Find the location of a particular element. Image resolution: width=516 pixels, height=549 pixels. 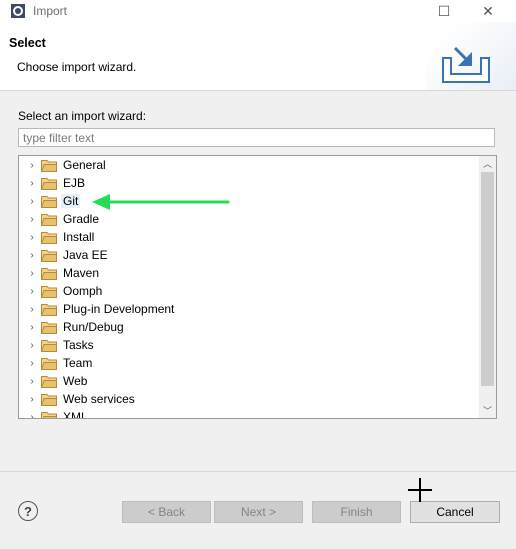

tree-item: › Team is located at coordinates (249, 363).